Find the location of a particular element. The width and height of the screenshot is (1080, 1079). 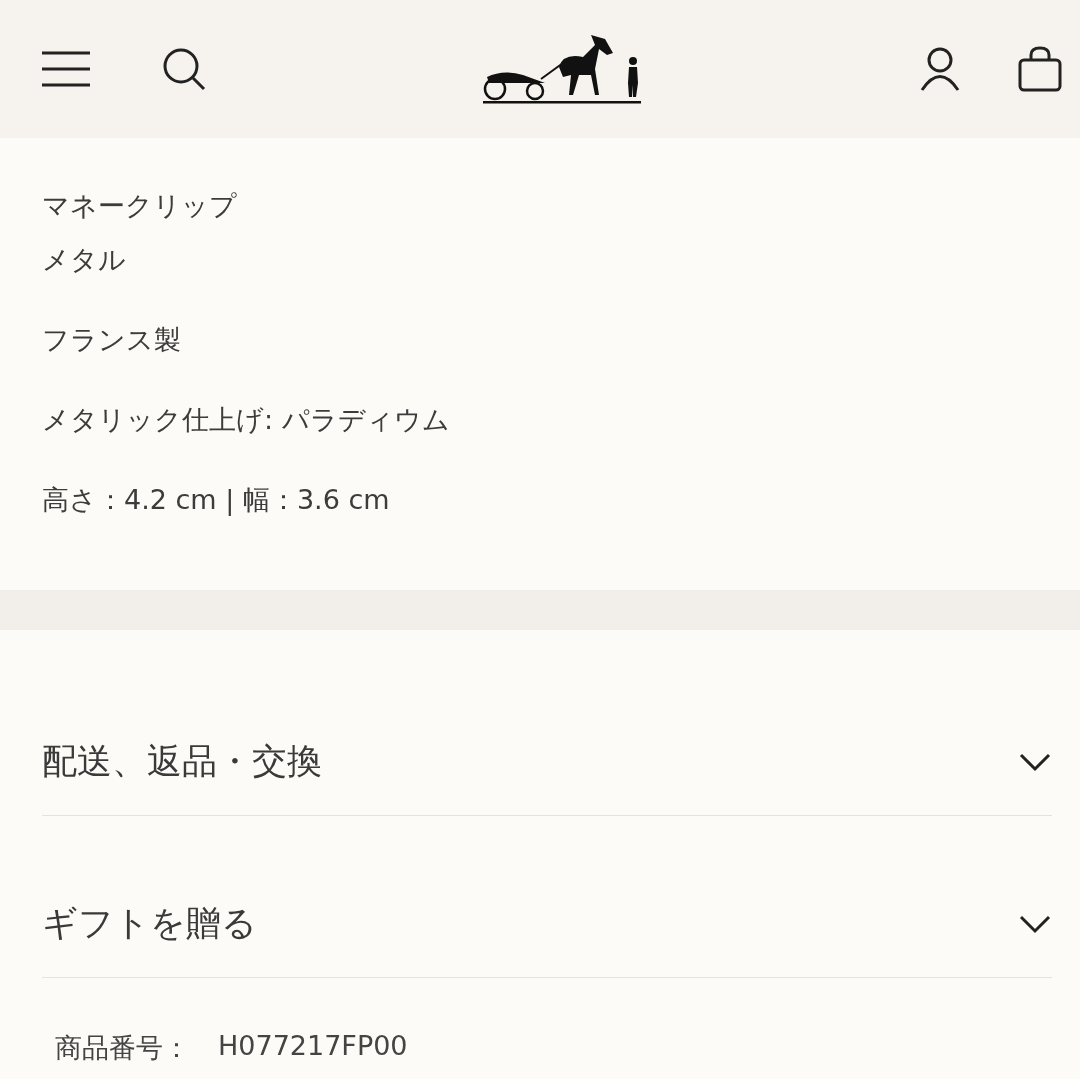

search-icon is located at coordinates (184, 69).